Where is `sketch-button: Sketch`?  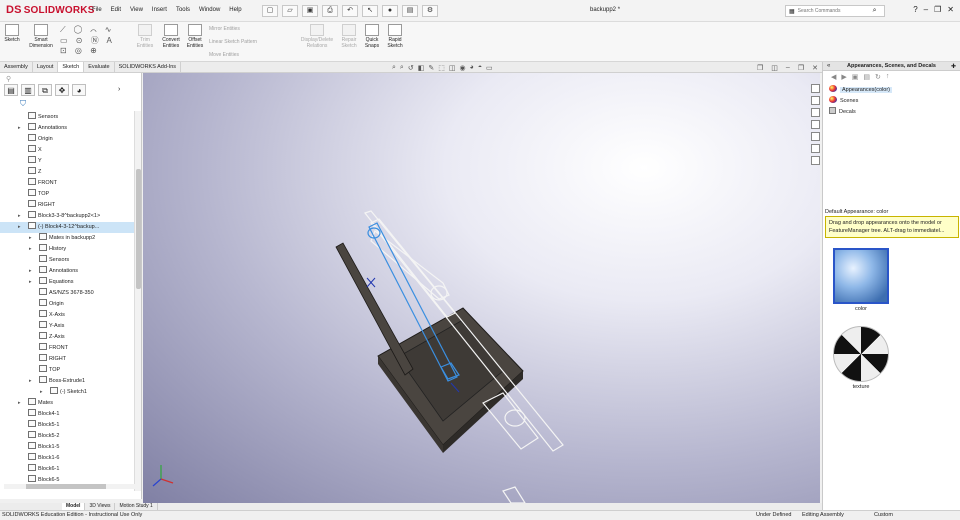
sketch-button: Sketch is located at coordinates (12, 33).